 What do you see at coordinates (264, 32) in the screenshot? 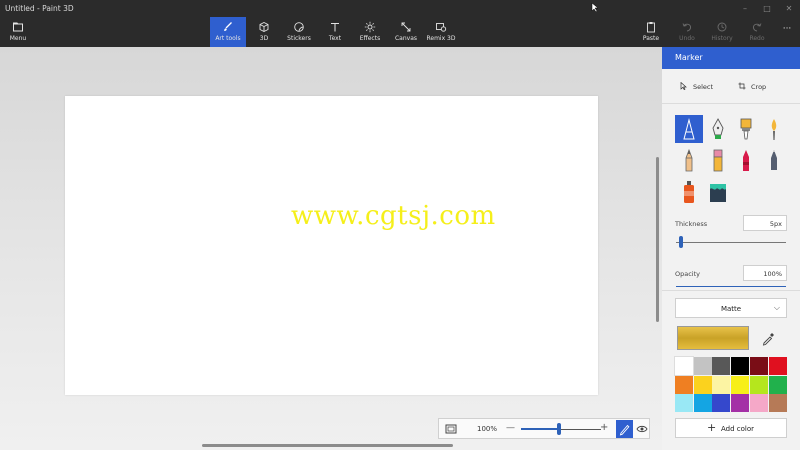
I see `tab-3d: 3D` at bounding box center [264, 32].